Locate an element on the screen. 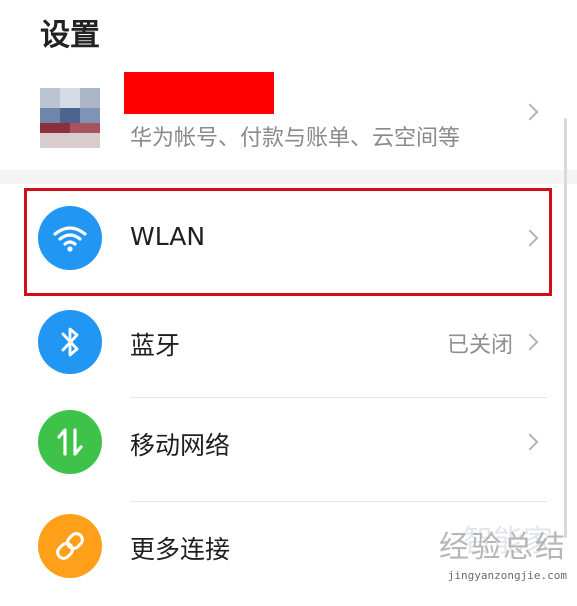 Image resolution: width=577 pixels, height=606 pixels. watermark-text: 经验总结 is located at coordinates (503, 547).